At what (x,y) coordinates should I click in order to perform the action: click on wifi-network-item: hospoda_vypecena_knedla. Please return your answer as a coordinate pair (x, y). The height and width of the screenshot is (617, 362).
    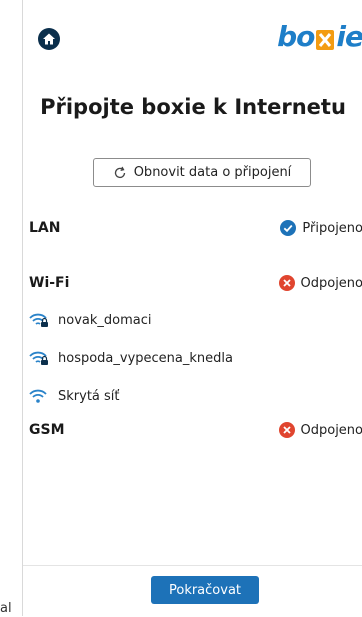
    Looking at the image, I should click on (131, 358).